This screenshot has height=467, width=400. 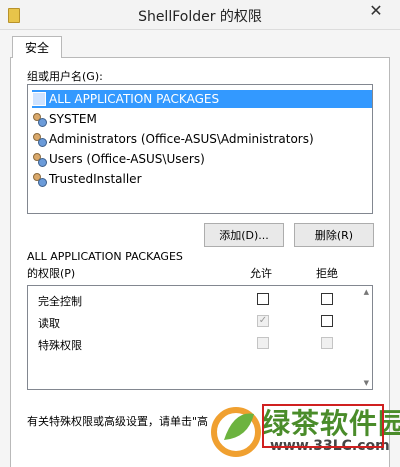 What do you see at coordinates (263, 299) in the screenshot?
I see `full-control-allow-checkbox` at bounding box center [263, 299].